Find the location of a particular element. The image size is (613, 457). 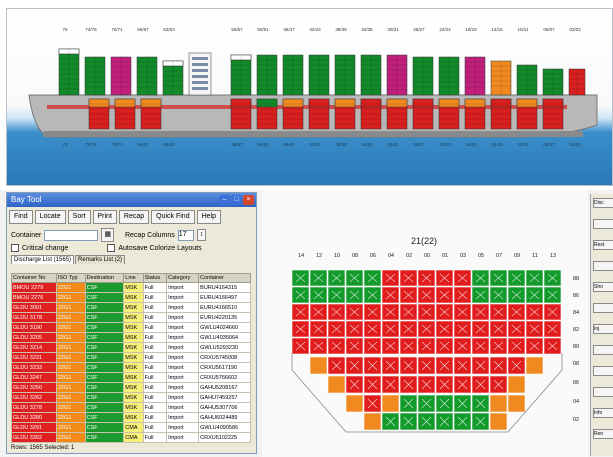

recap-spinner-icon: ↕ is located at coordinates (201, 235).